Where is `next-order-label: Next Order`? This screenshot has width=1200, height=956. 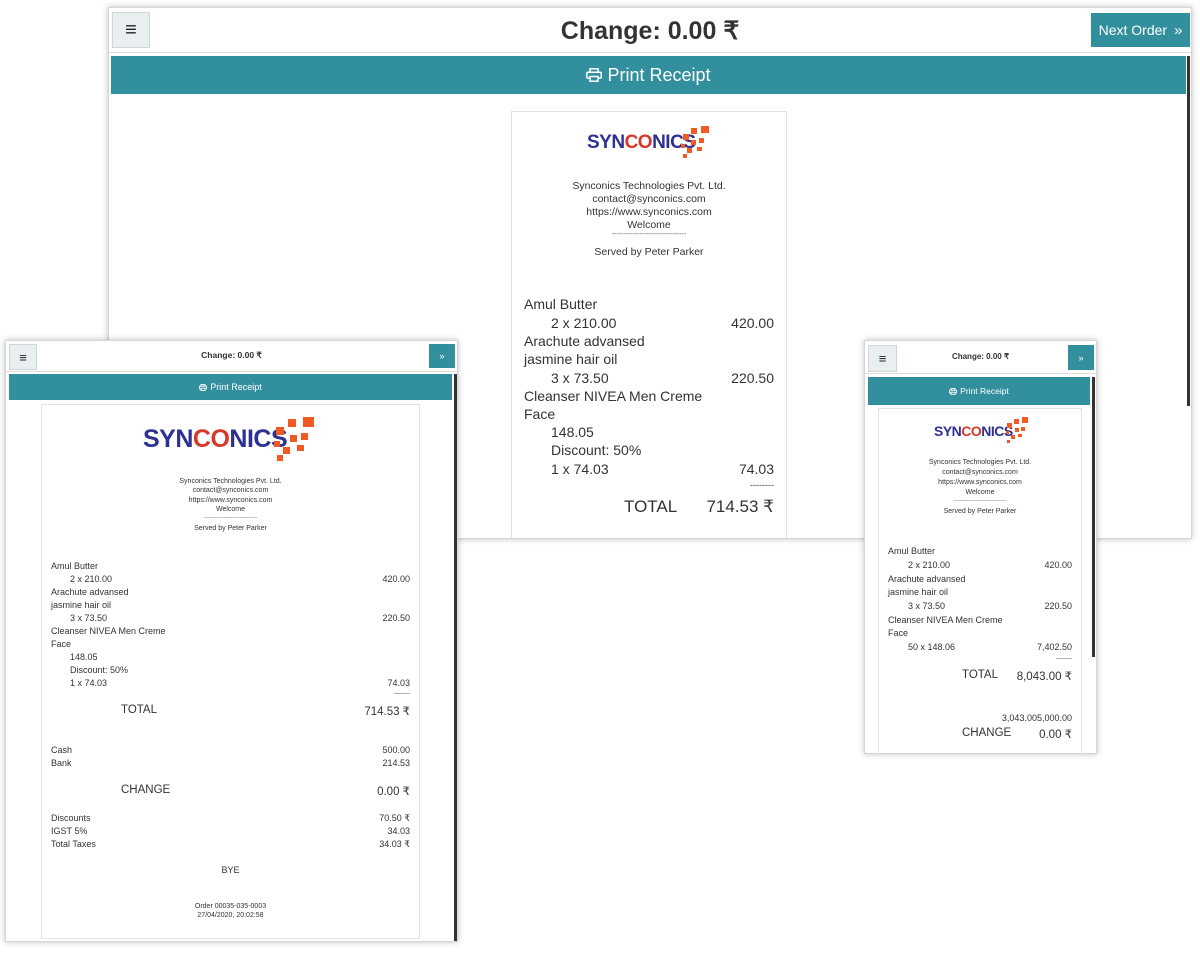 next-order-label: Next Order is located at coordinates (1133, 30).